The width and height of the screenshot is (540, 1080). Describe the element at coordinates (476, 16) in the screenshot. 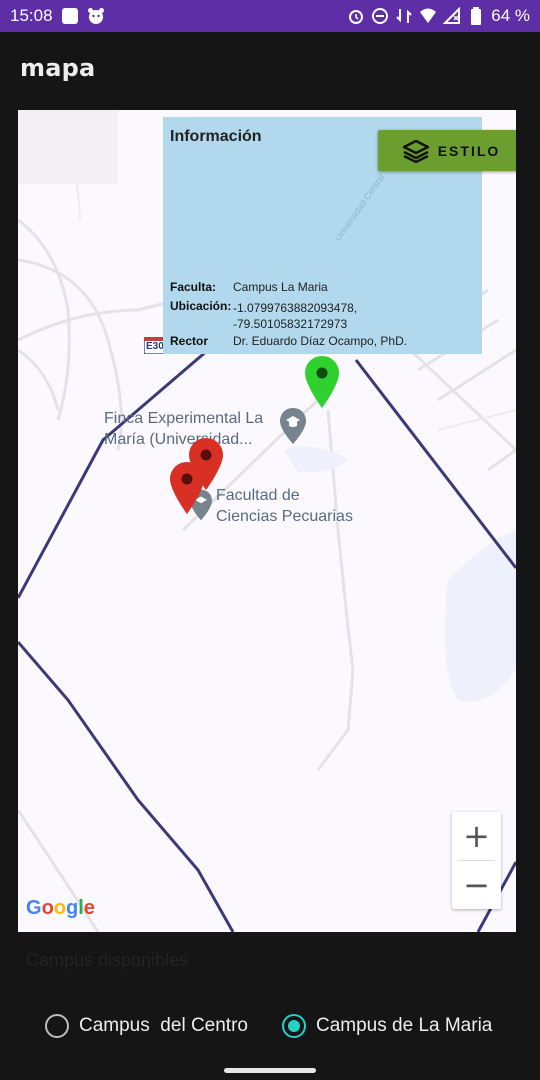

I see `battery-icon` at that location.